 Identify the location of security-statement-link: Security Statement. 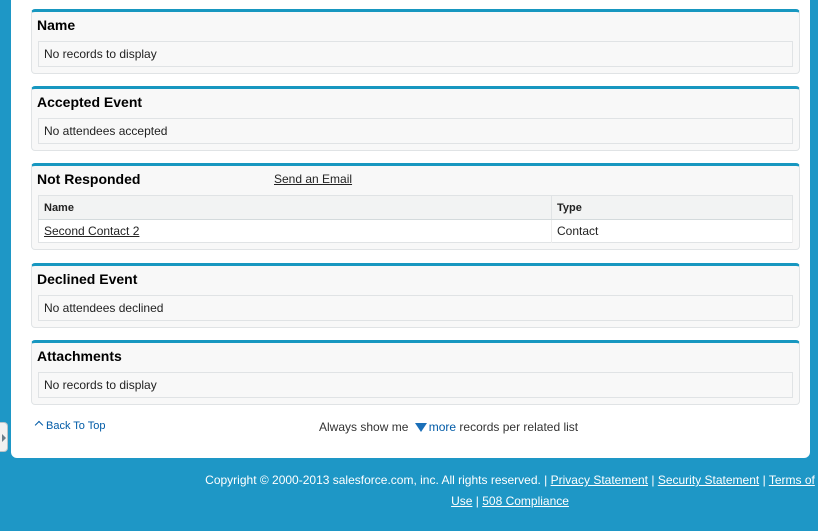
(708, 480).